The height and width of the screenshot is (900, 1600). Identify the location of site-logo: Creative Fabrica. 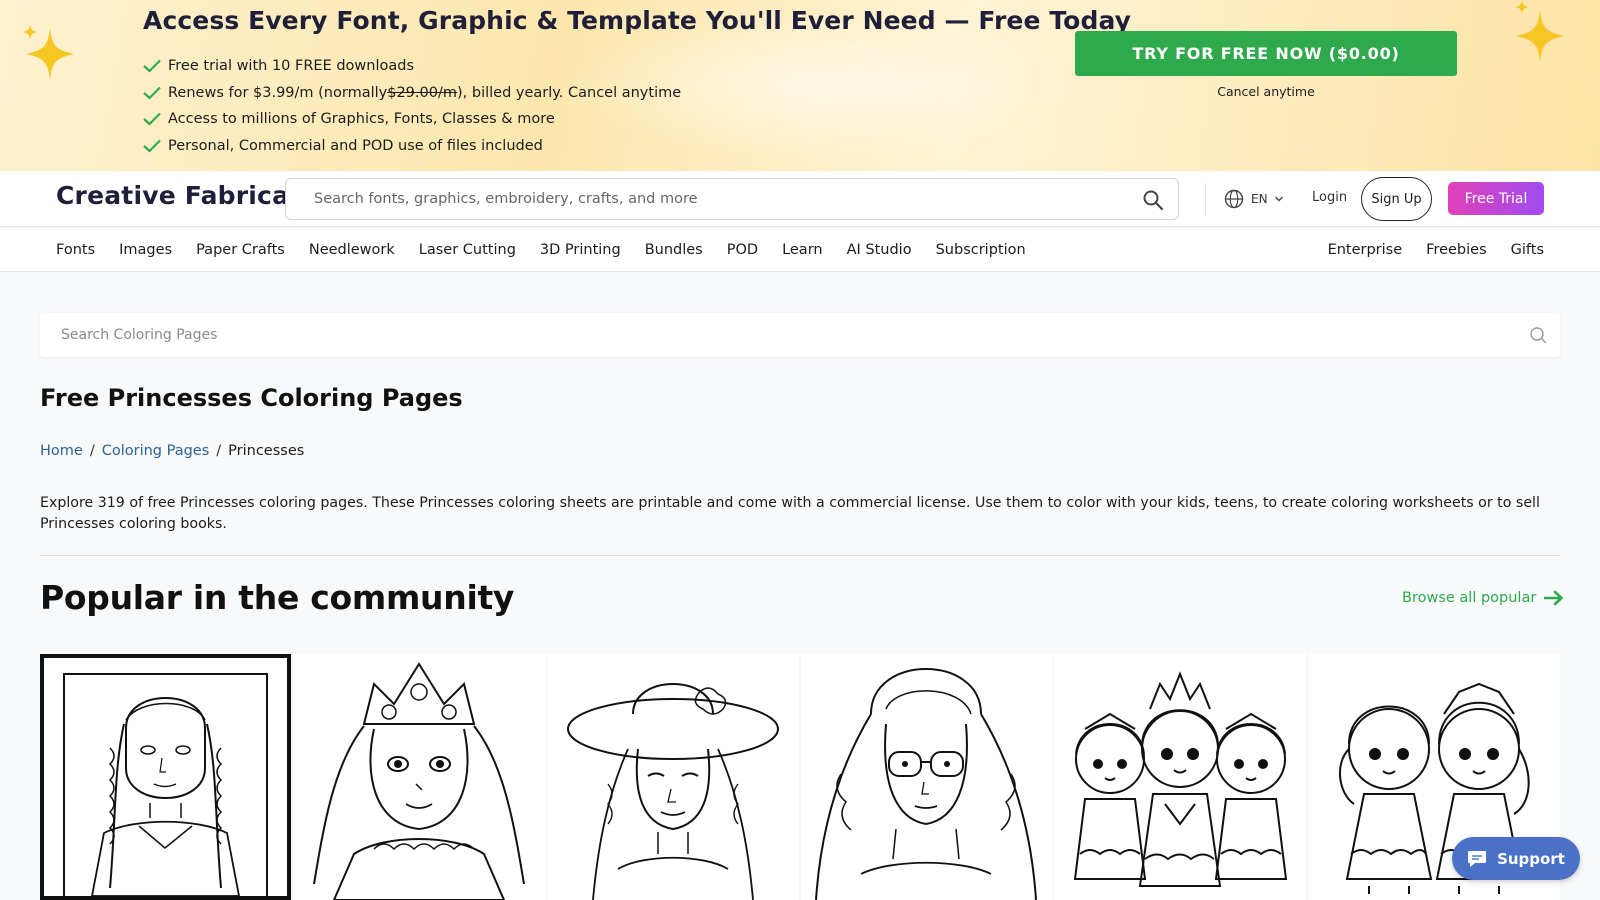
(172, 195).